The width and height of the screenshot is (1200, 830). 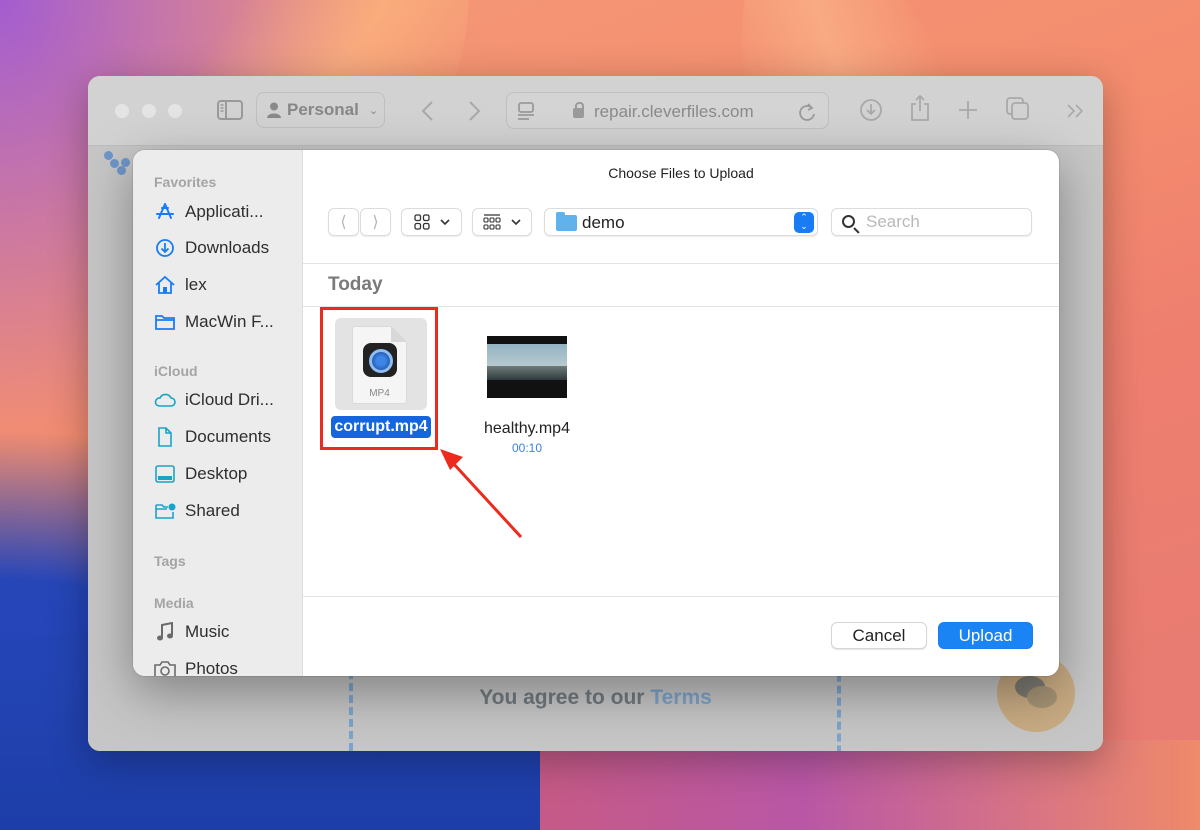 I want to click on sidebar-item-home: lex, so click(x=180, y=285).